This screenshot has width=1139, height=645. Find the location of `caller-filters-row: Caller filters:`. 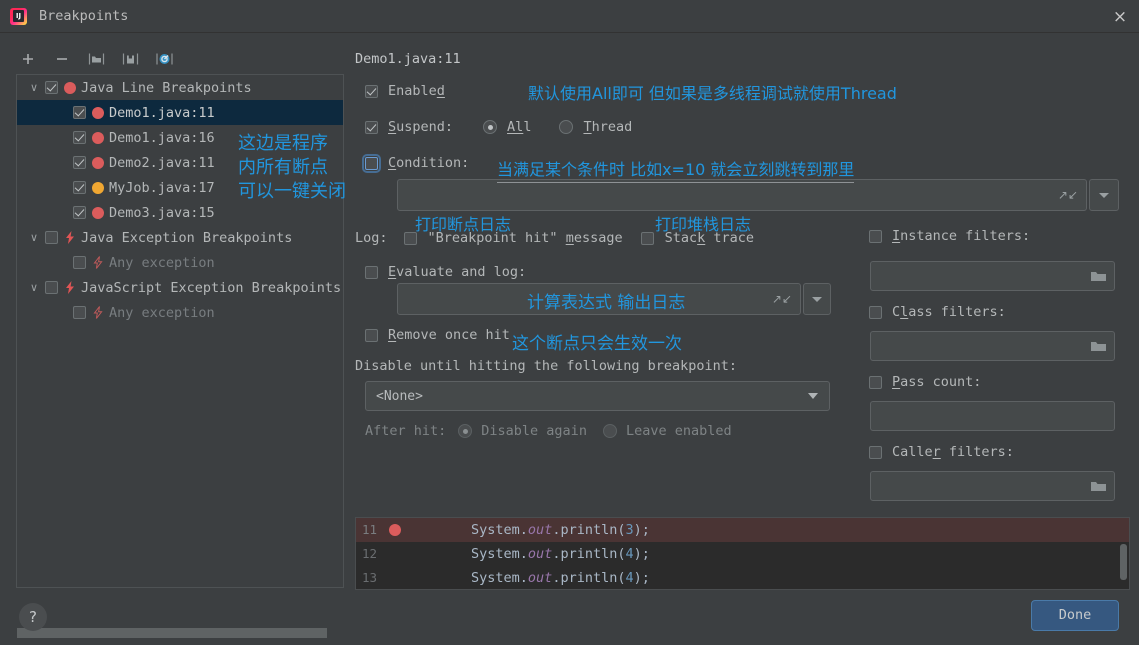

caller-filters-row: Caller filters: is located at coordinates (941, 452).